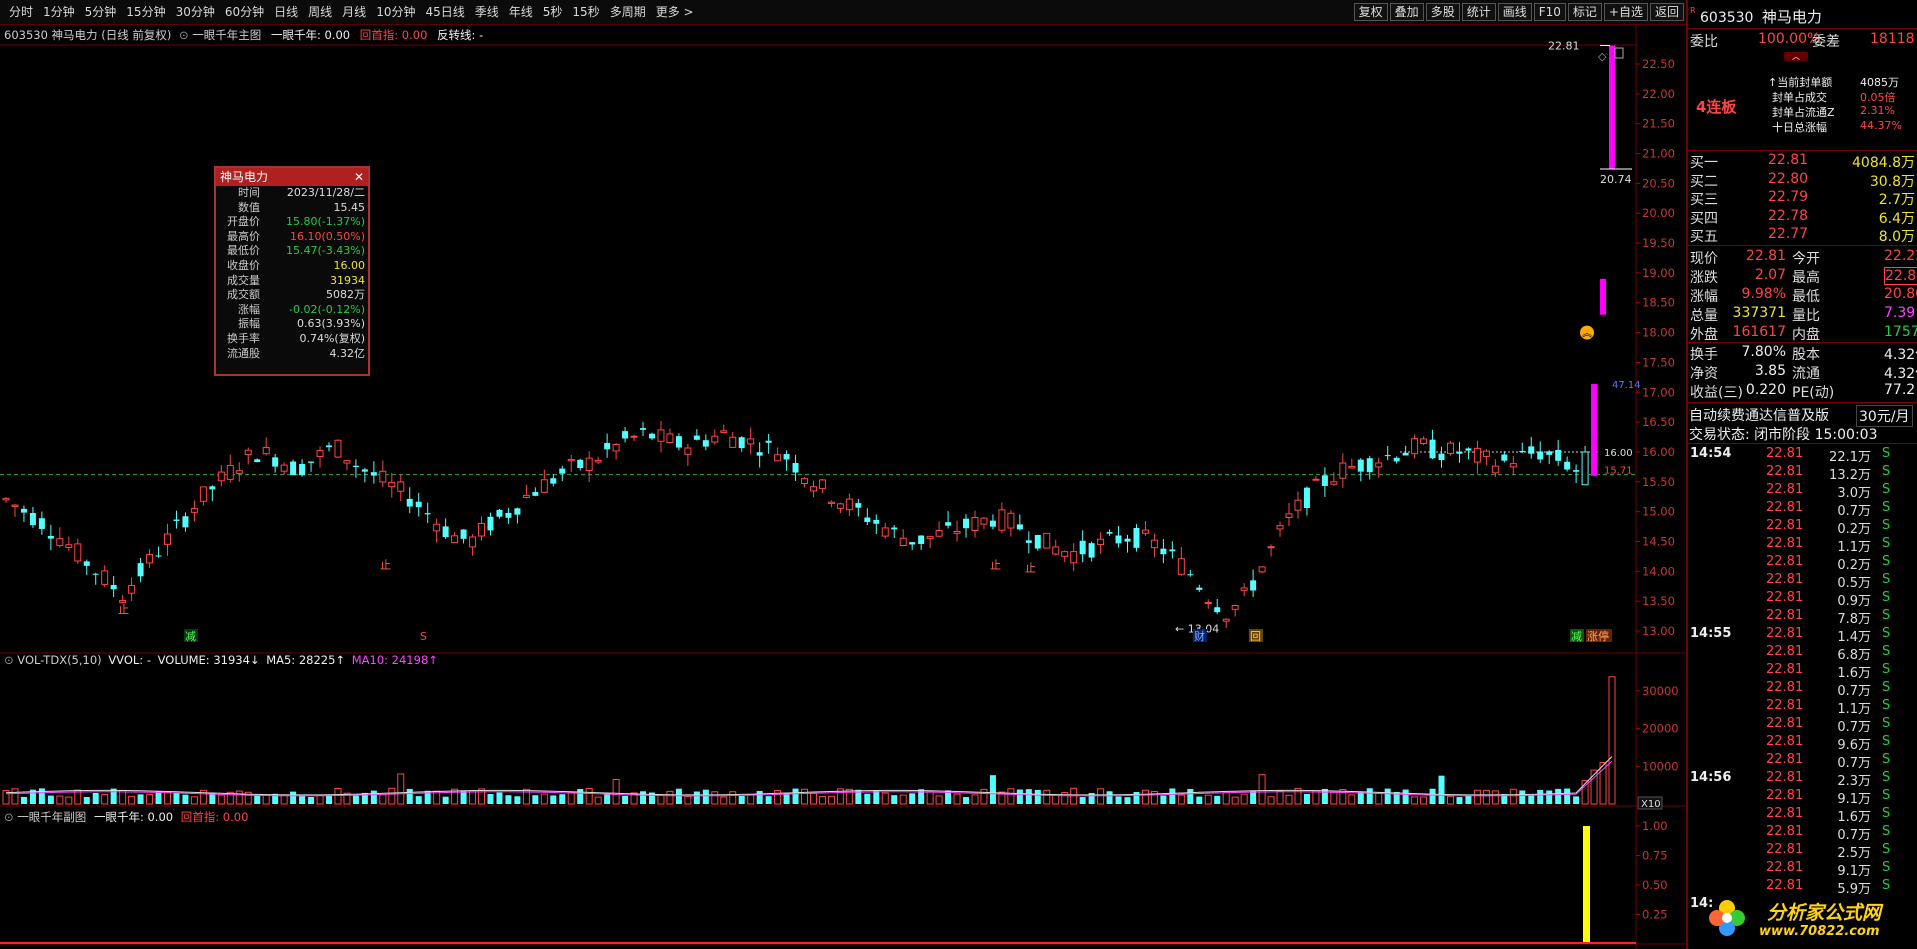 The height and width of the screenshot is (949, 1917). I want to click on square-icon, so click(1619, 53).